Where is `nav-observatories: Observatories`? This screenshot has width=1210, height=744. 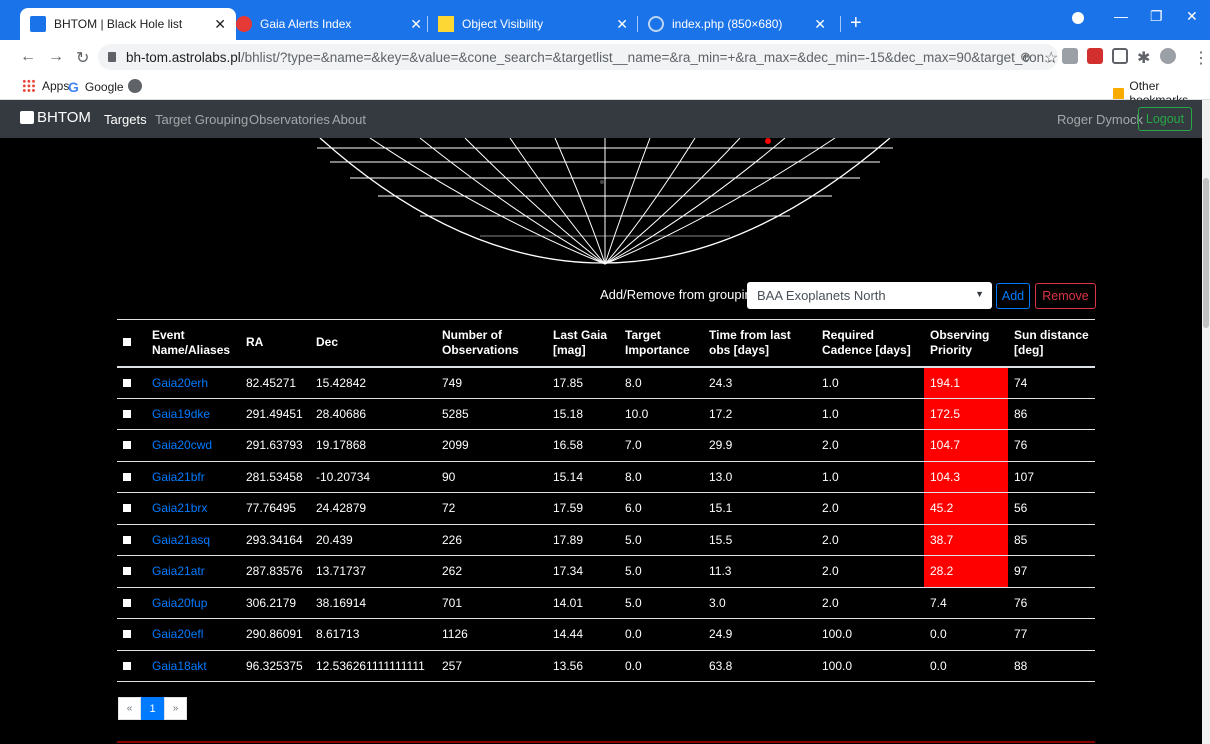
nav-observatories: Observatories is located at coordinates (289, 119).